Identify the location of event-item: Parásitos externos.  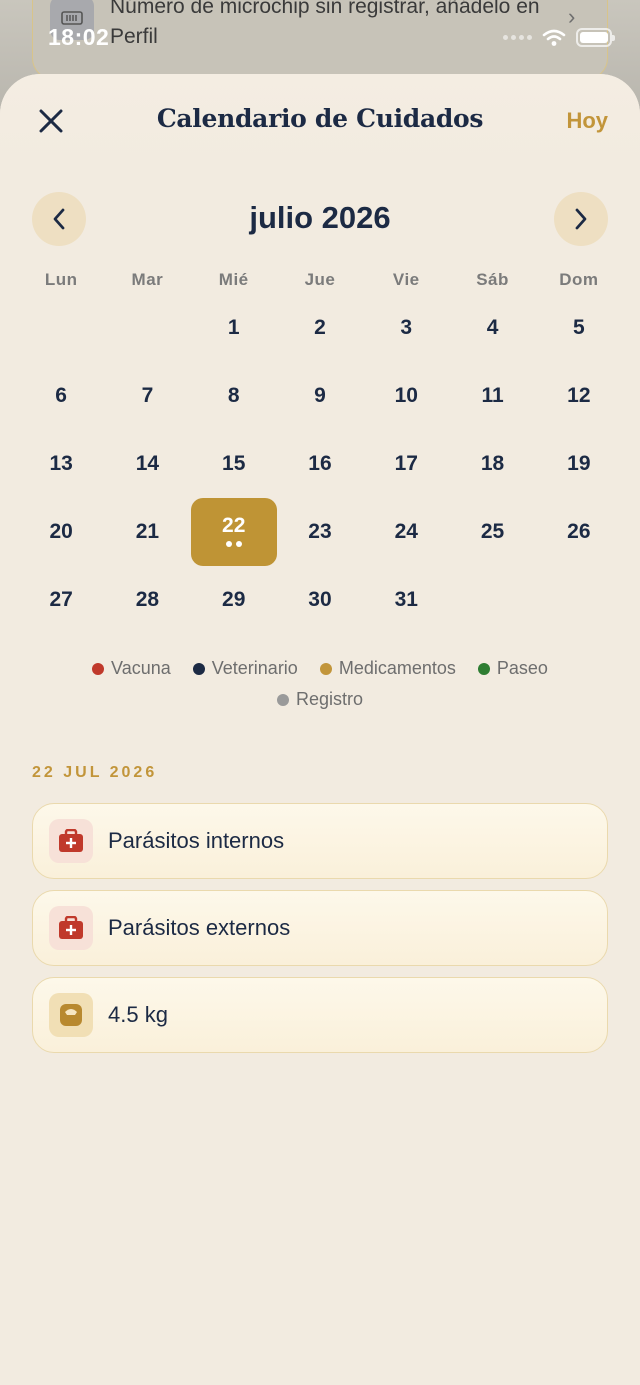
(320, 928).